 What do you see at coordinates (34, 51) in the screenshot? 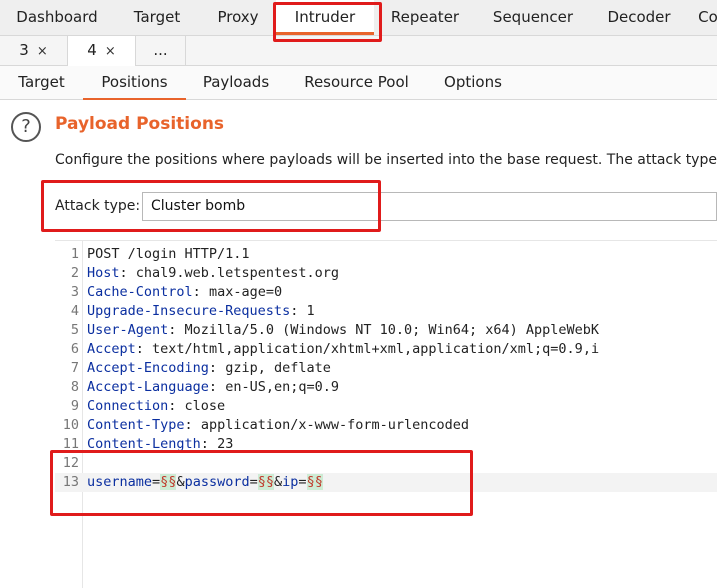
I see `attack-tab-3: 3 ×` at bounding box center [34, 51].